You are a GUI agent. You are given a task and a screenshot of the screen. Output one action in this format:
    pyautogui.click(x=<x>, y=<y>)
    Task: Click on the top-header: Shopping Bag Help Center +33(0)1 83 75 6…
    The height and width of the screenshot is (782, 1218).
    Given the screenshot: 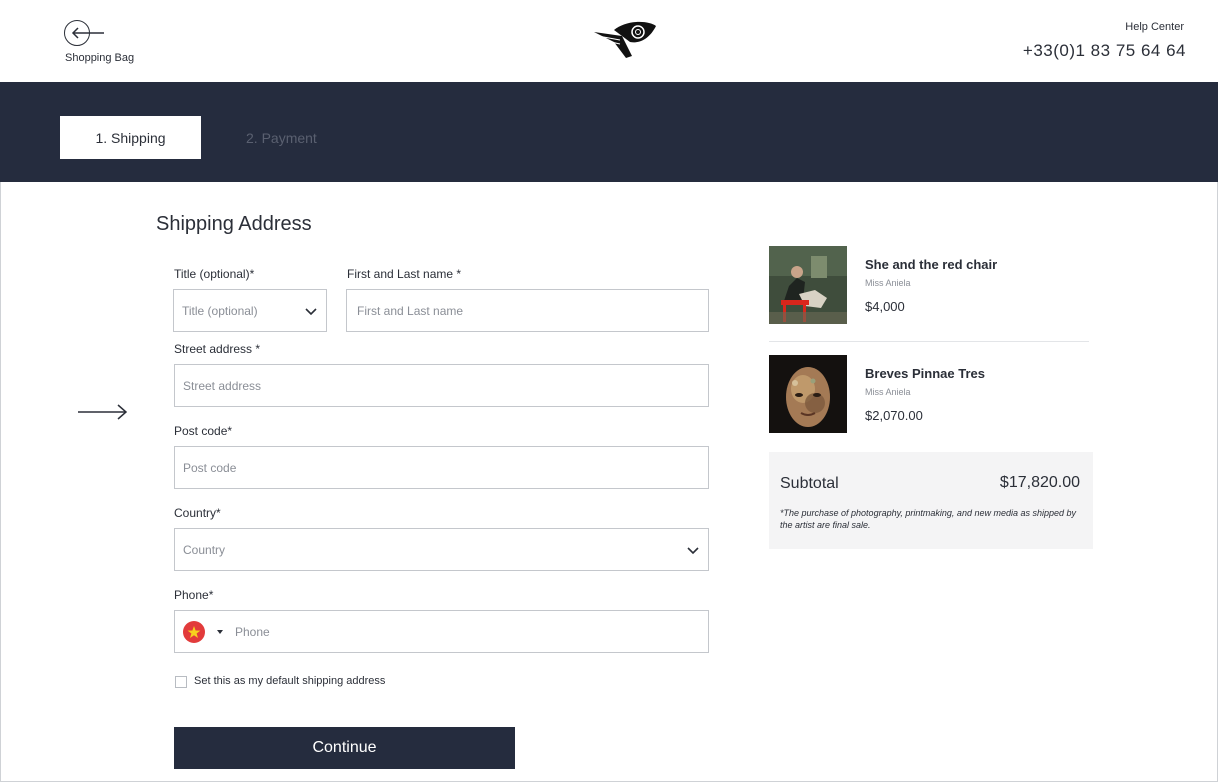 What is the action you would take?
    pyautogui.click(x=609, y=41)
    